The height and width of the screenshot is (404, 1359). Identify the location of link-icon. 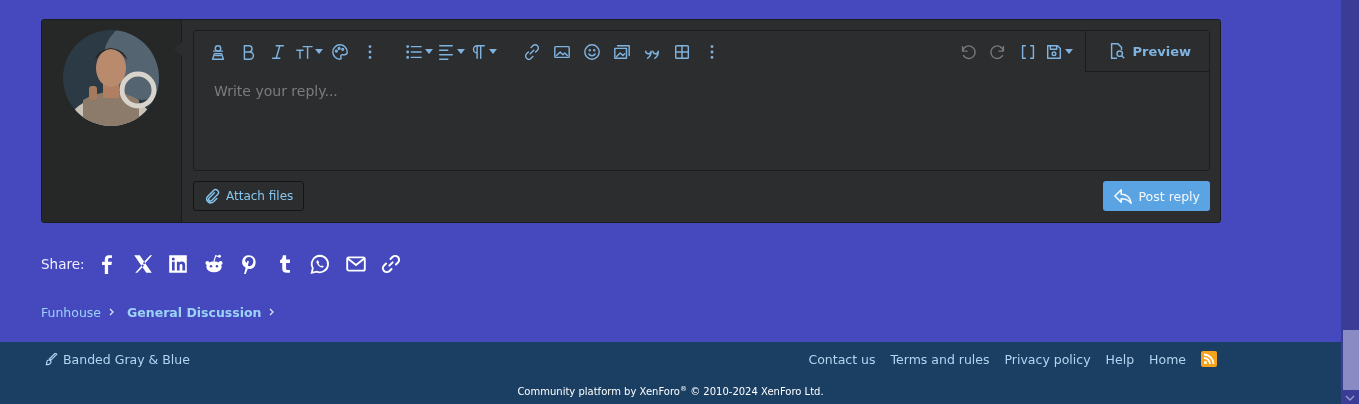
(532, 51).